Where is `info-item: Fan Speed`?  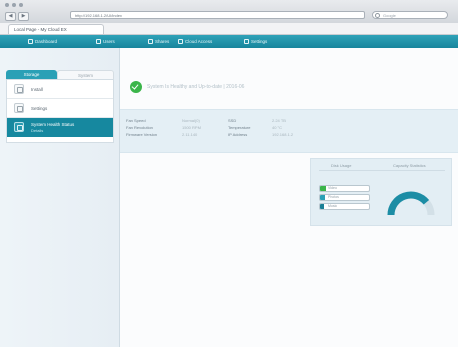
info-item: Fan Speed is located at coordinates (136, 120).